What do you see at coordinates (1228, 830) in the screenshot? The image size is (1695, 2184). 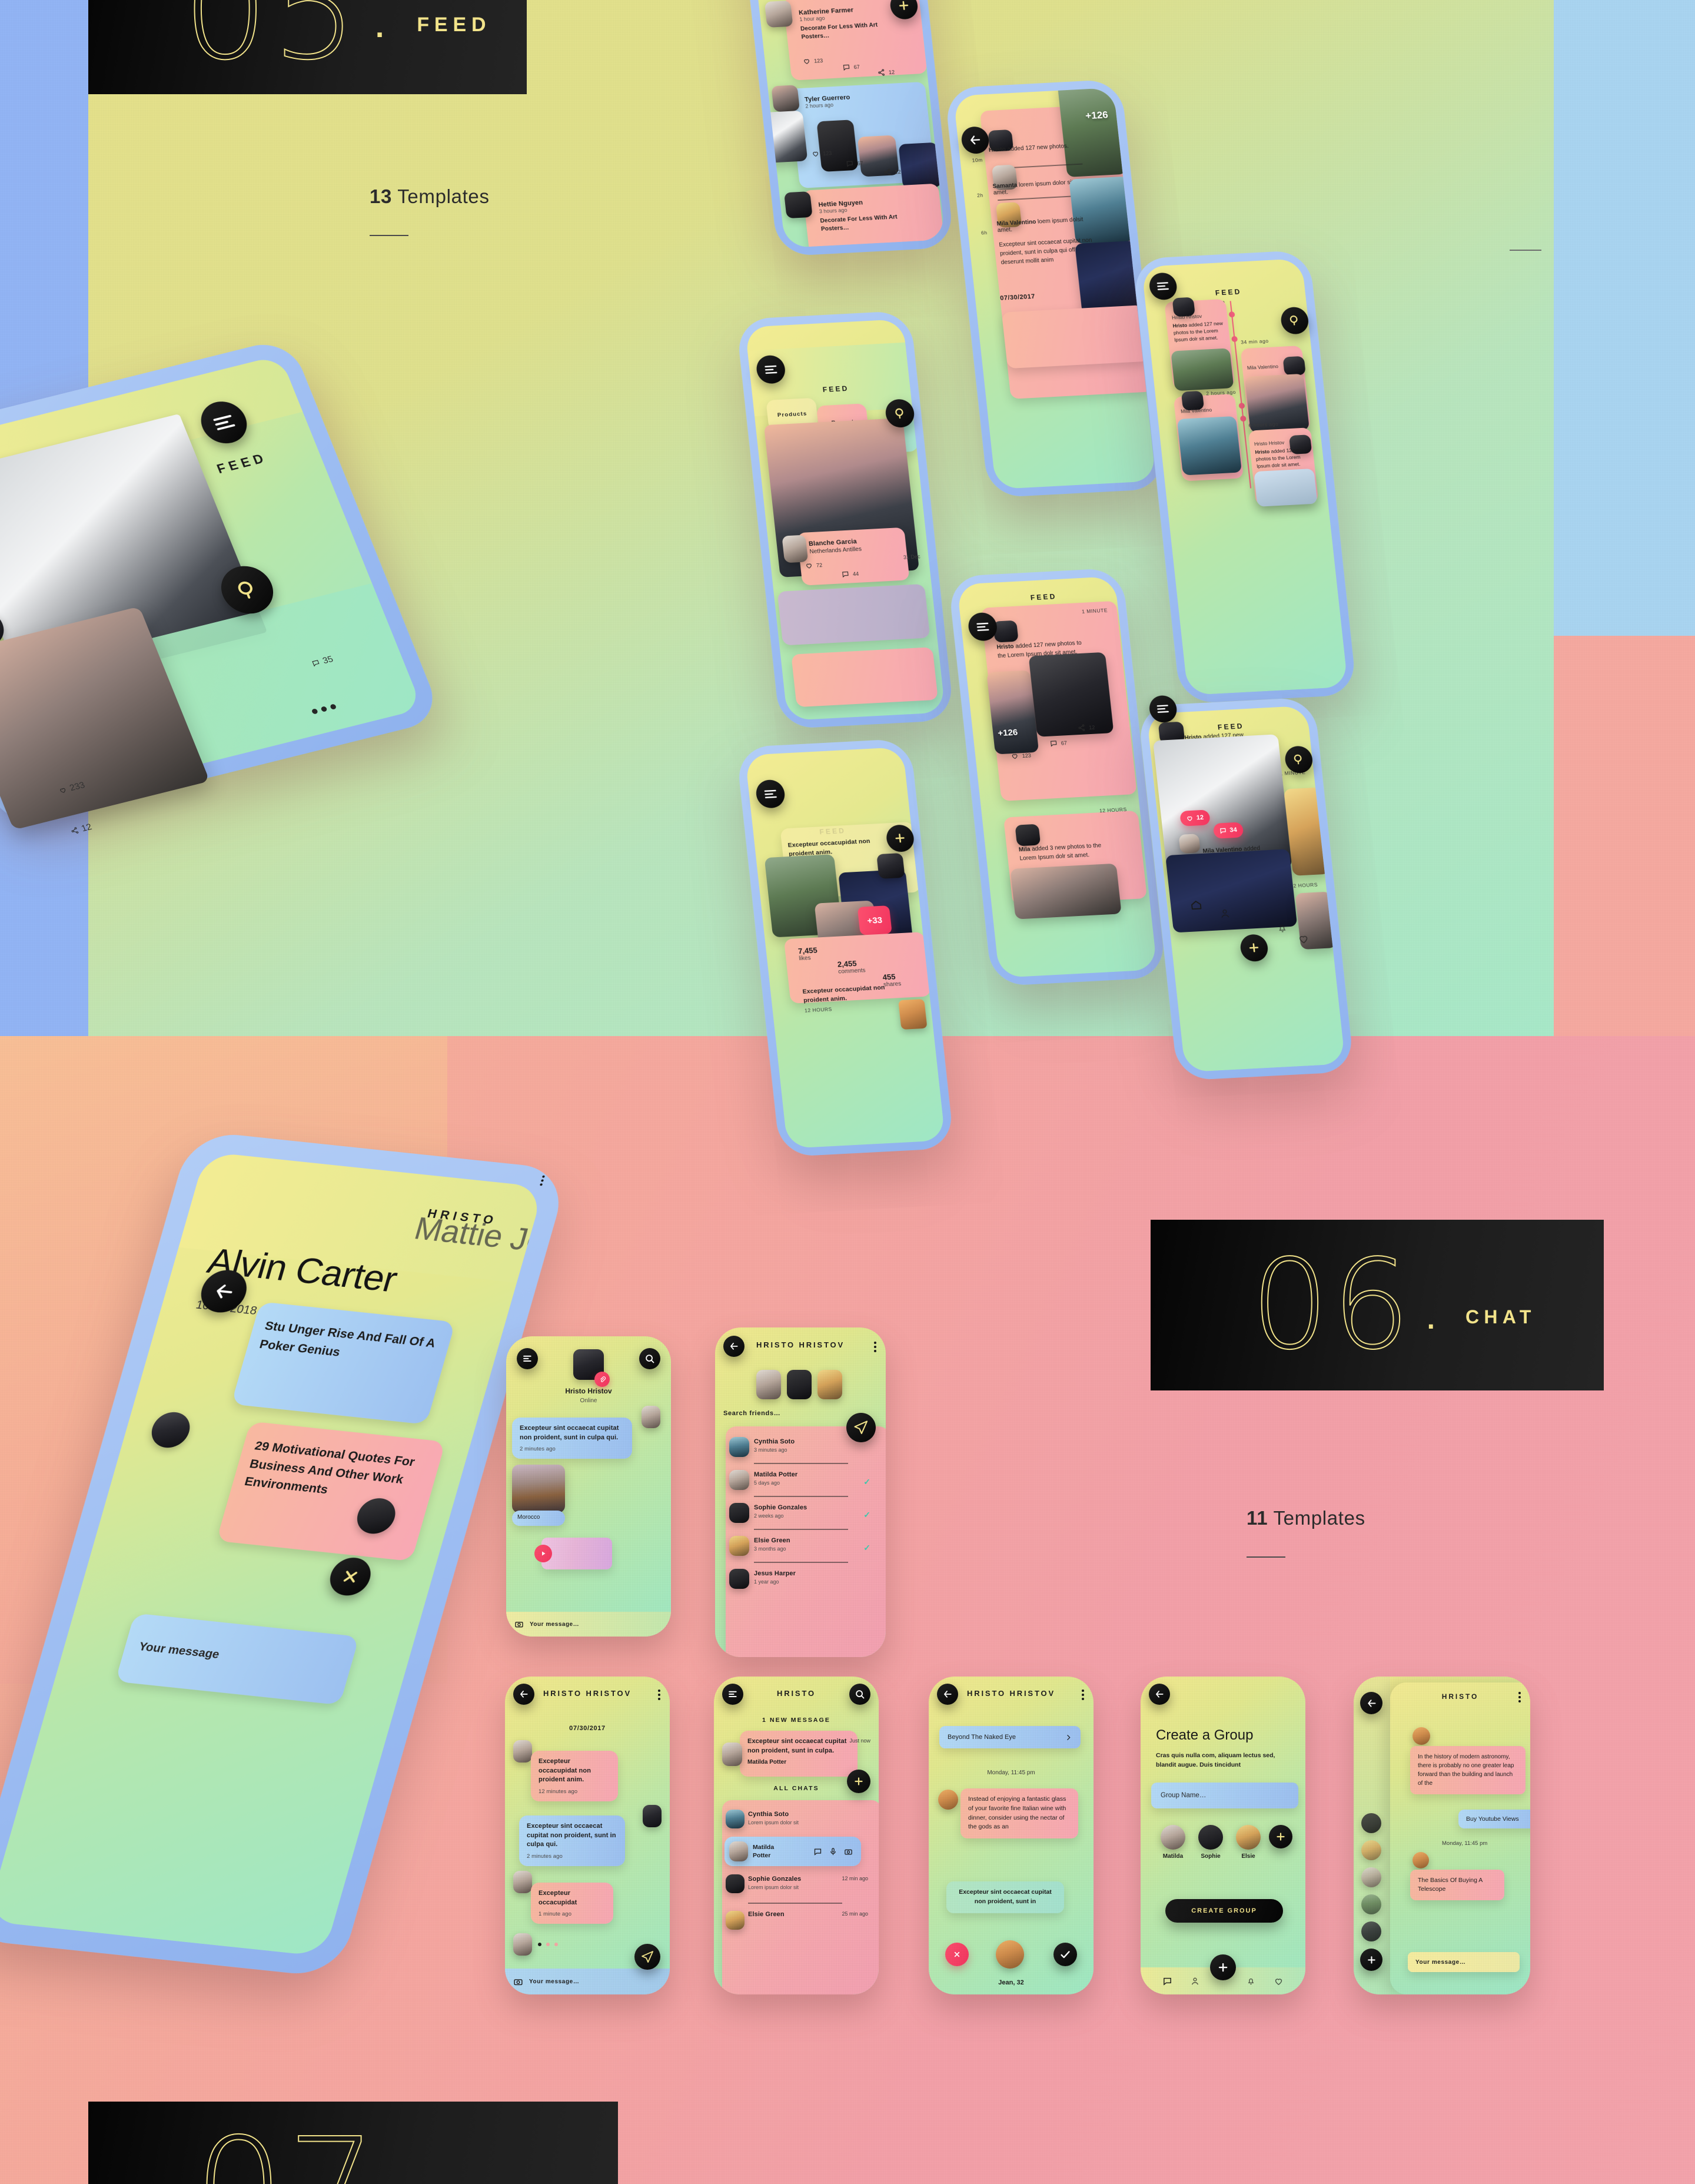 I see `comments-badge: 34` at bounding box center [1228, 830].